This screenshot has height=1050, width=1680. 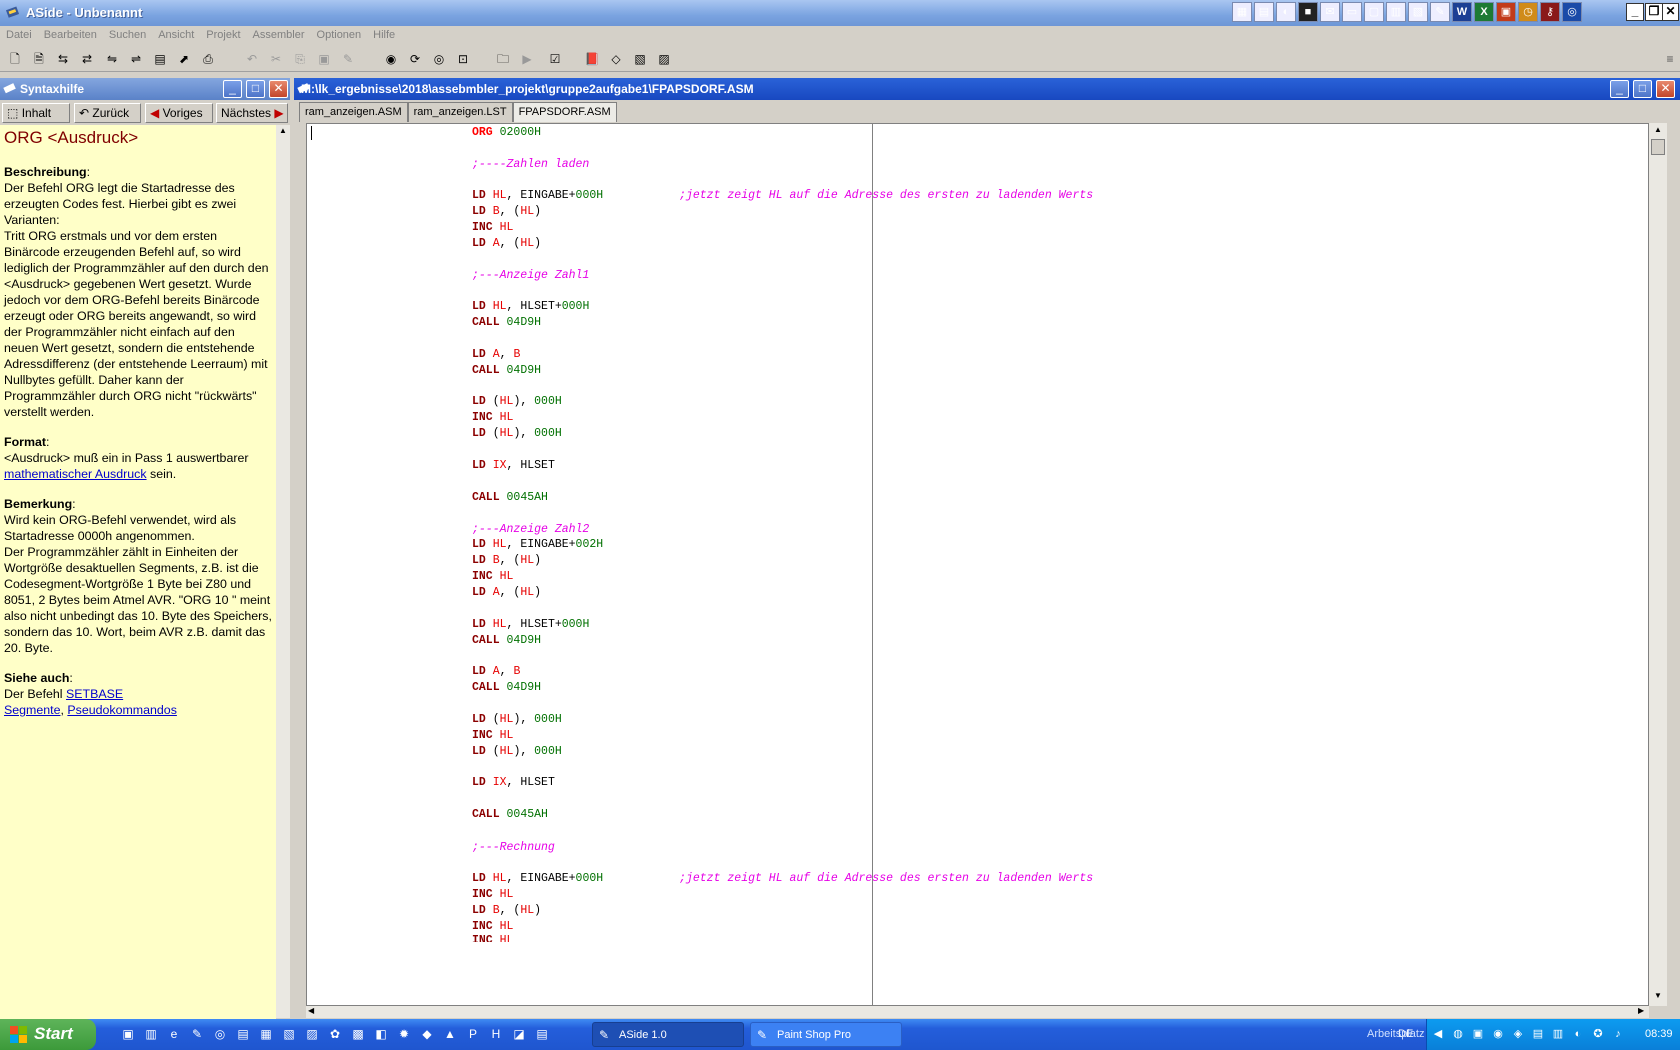 I want to click on help-book-icon: 📕, so click(x=592, y=59).